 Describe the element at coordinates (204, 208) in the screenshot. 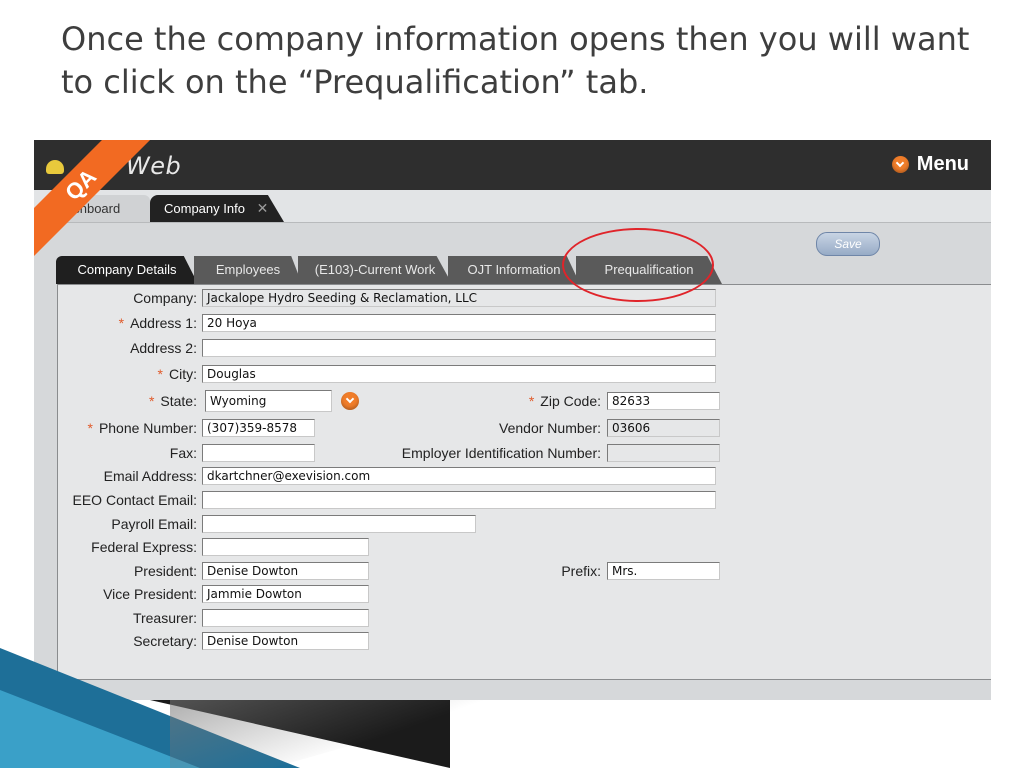

I see `tab-company-info-label: Company Info` at that location.